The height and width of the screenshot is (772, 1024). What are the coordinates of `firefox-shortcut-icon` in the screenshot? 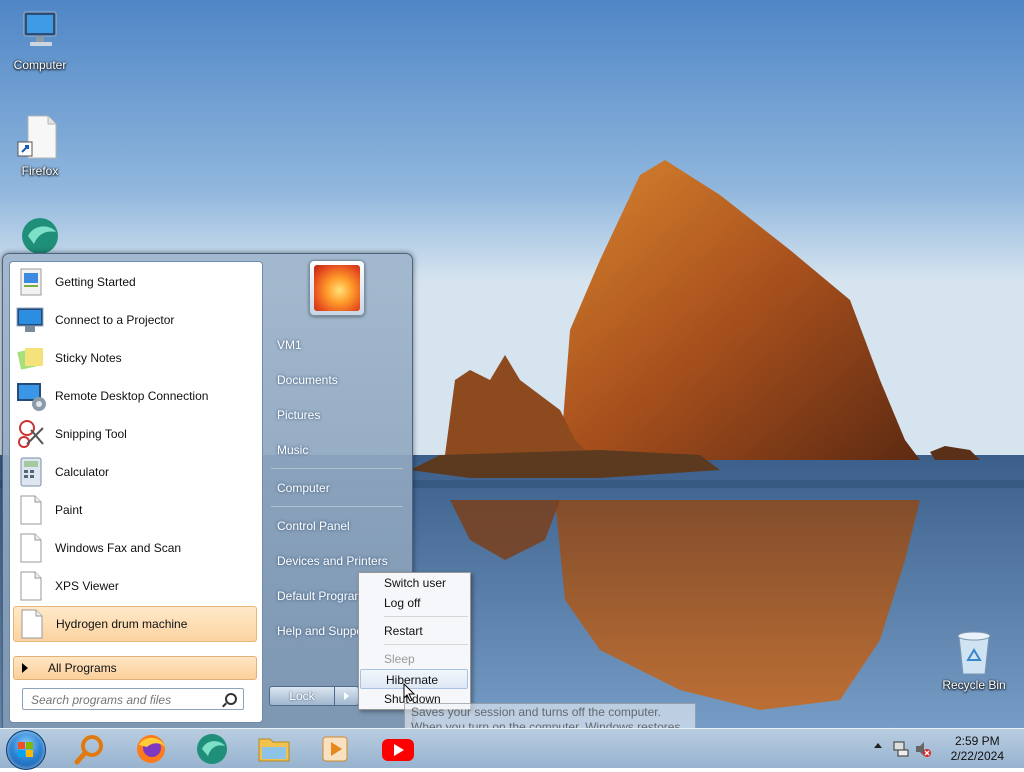 It's located at (40, 138).